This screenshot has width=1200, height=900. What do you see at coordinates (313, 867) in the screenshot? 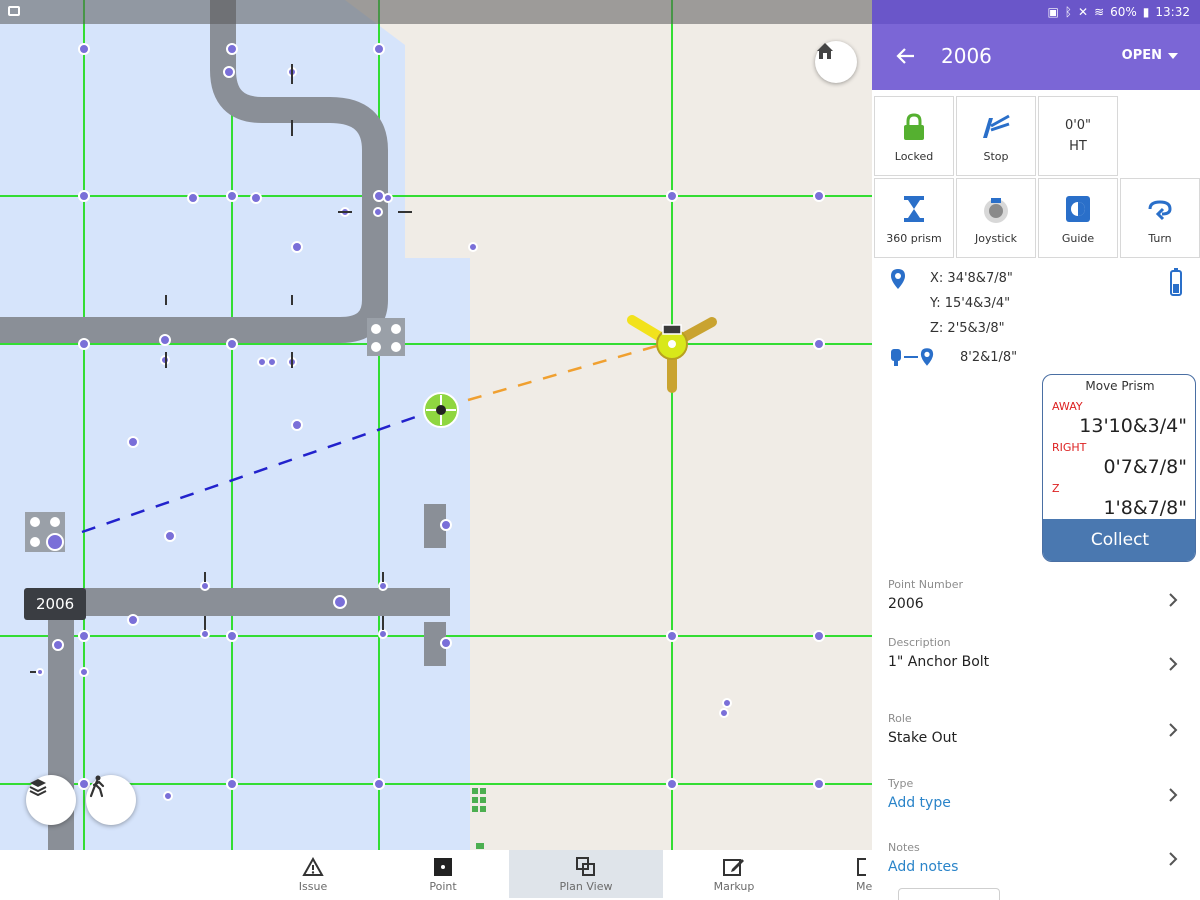
I see `warning-icon` at bounding box center [313, 867].